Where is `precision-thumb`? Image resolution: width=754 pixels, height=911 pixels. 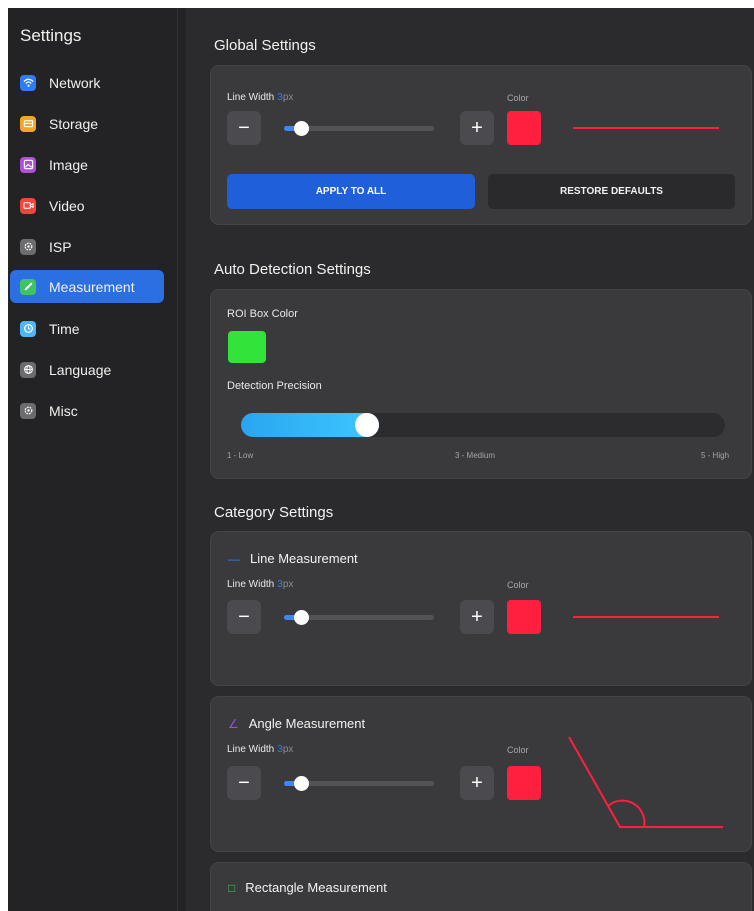
precision-thumb is located at coordinates (366, 425).